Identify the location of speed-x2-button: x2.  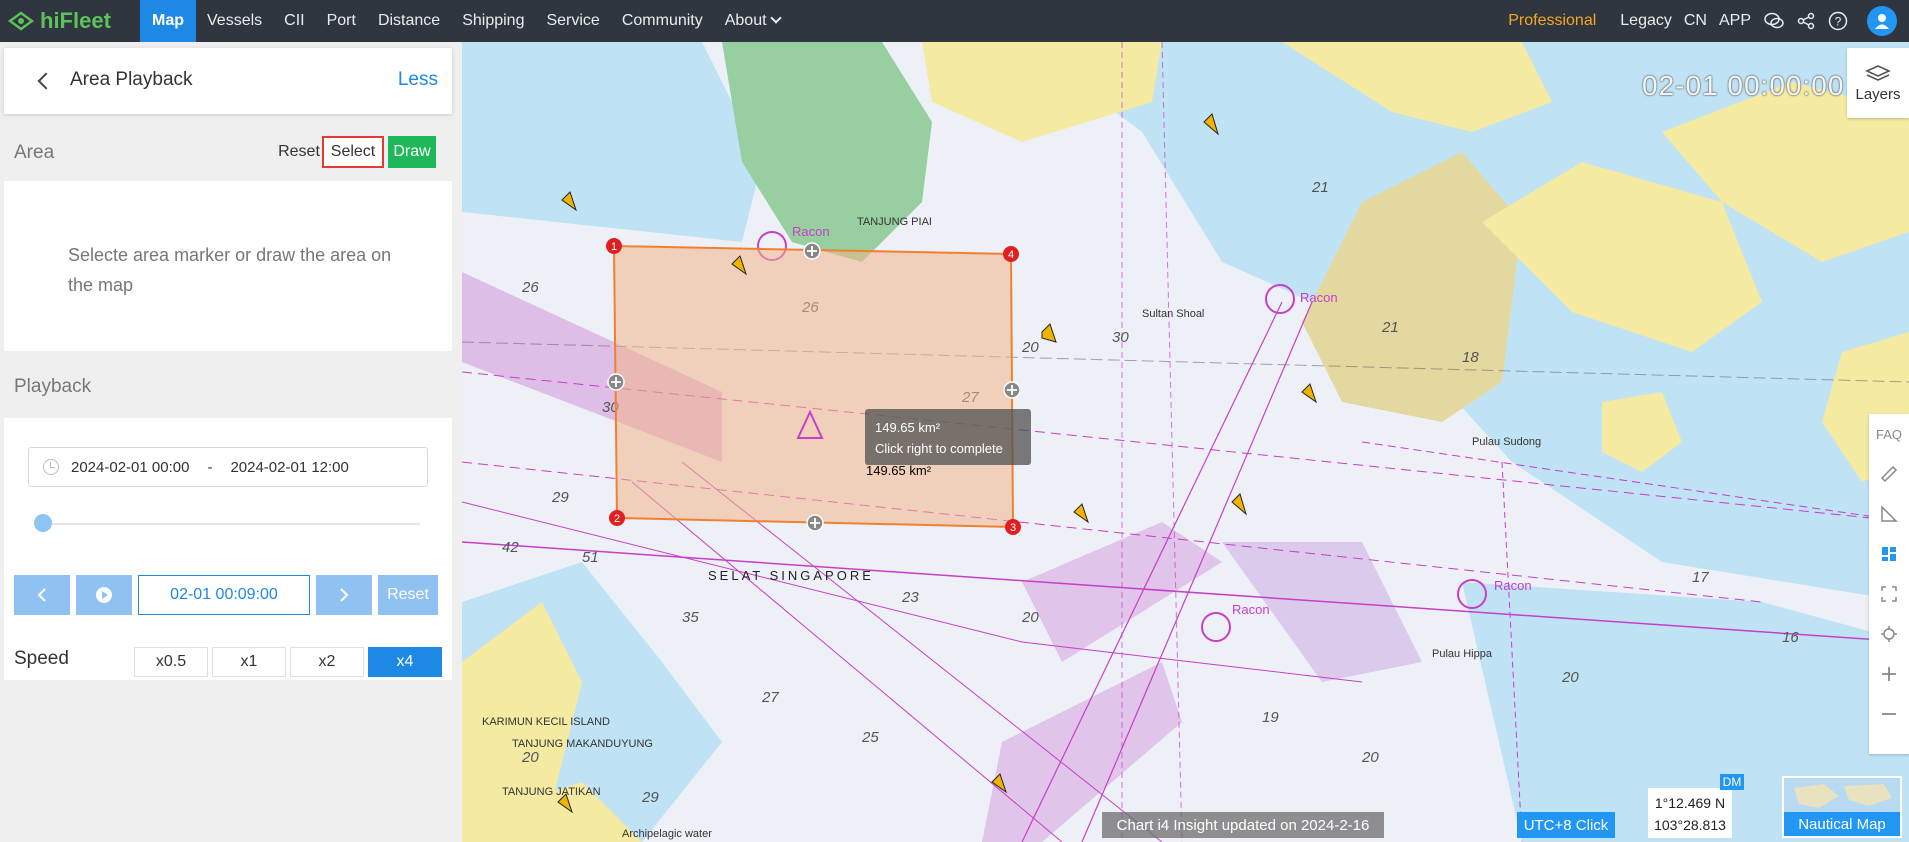
(327, 662).